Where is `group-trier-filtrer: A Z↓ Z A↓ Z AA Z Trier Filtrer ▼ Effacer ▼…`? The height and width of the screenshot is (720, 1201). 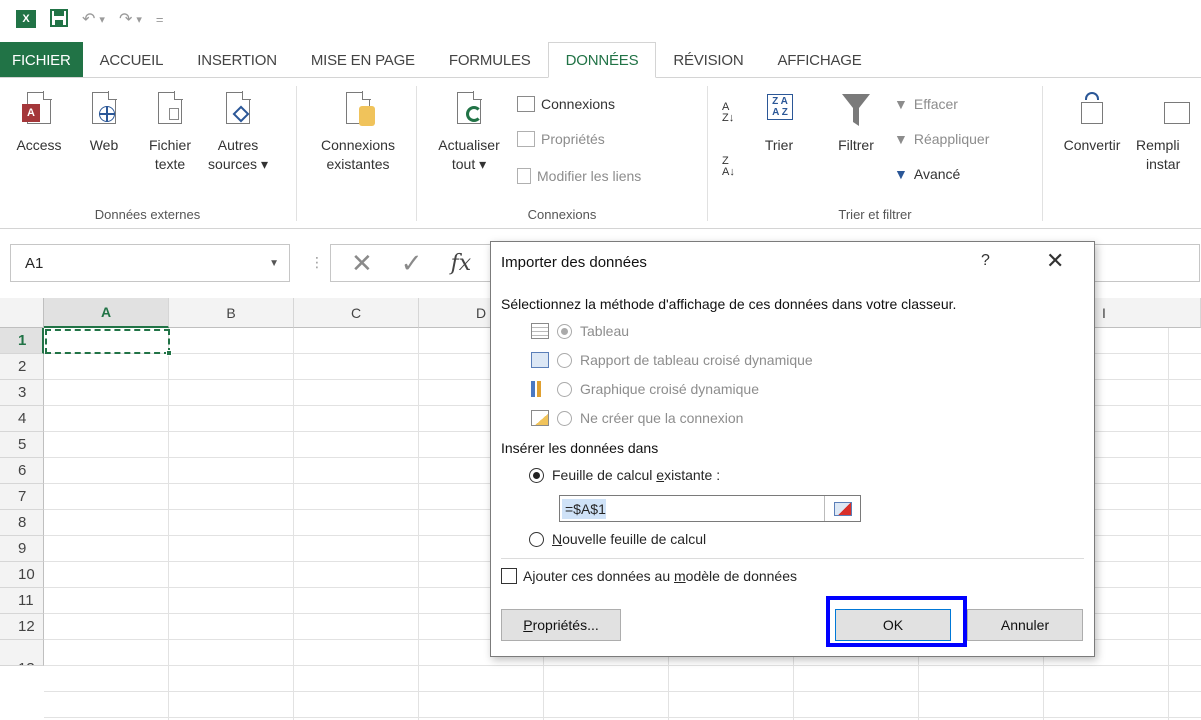
group-trier-filtrer: A Z↓ Z A↓ Z AA Z Trier Filtrer ▼ Effacer ▼… is located at coordinates (875, 153).